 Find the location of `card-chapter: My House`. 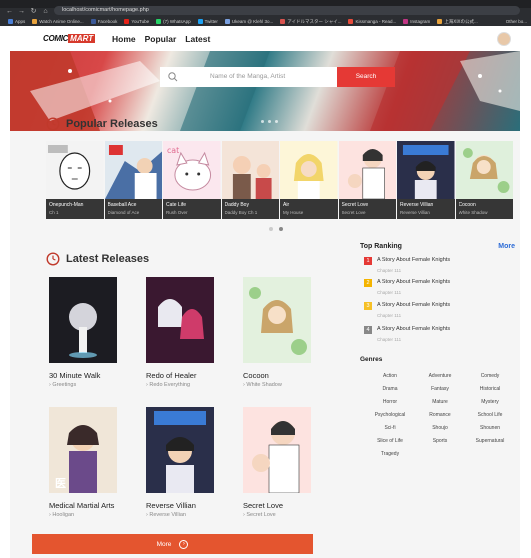

card-chapter: My House is located at coordinates (293, 212).